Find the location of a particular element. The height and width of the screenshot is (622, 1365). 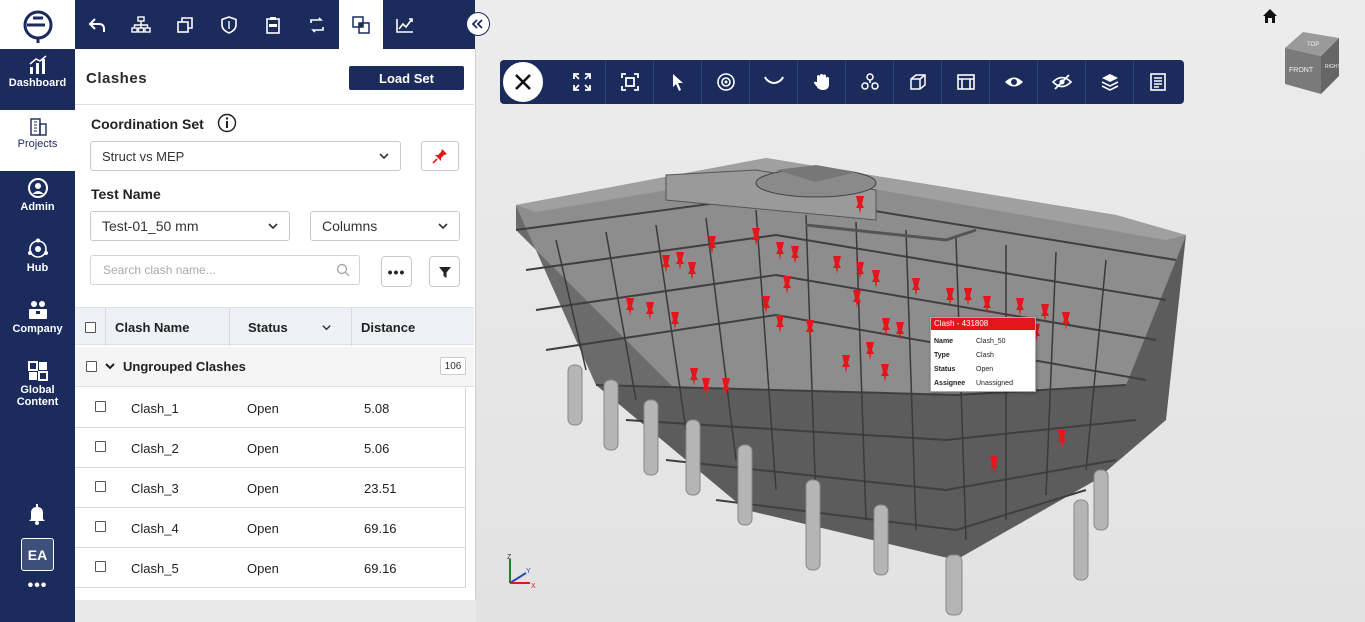

cursor-icon is located at coordinates (677, 82).